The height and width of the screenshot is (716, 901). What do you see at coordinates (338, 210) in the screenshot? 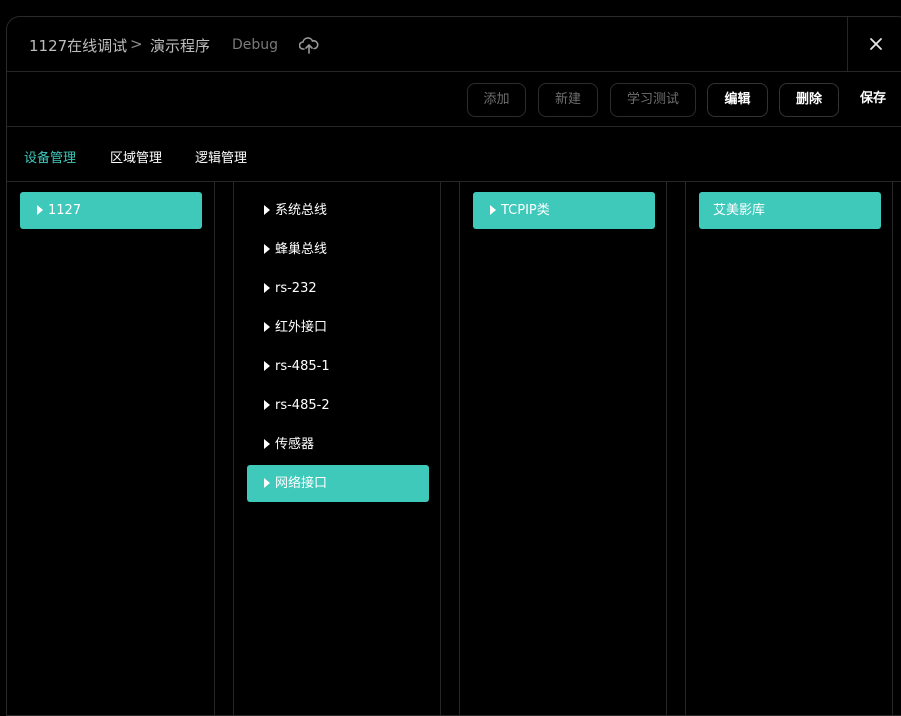
I see `interface-item: 系统总线` at bounding box center [338, 210].